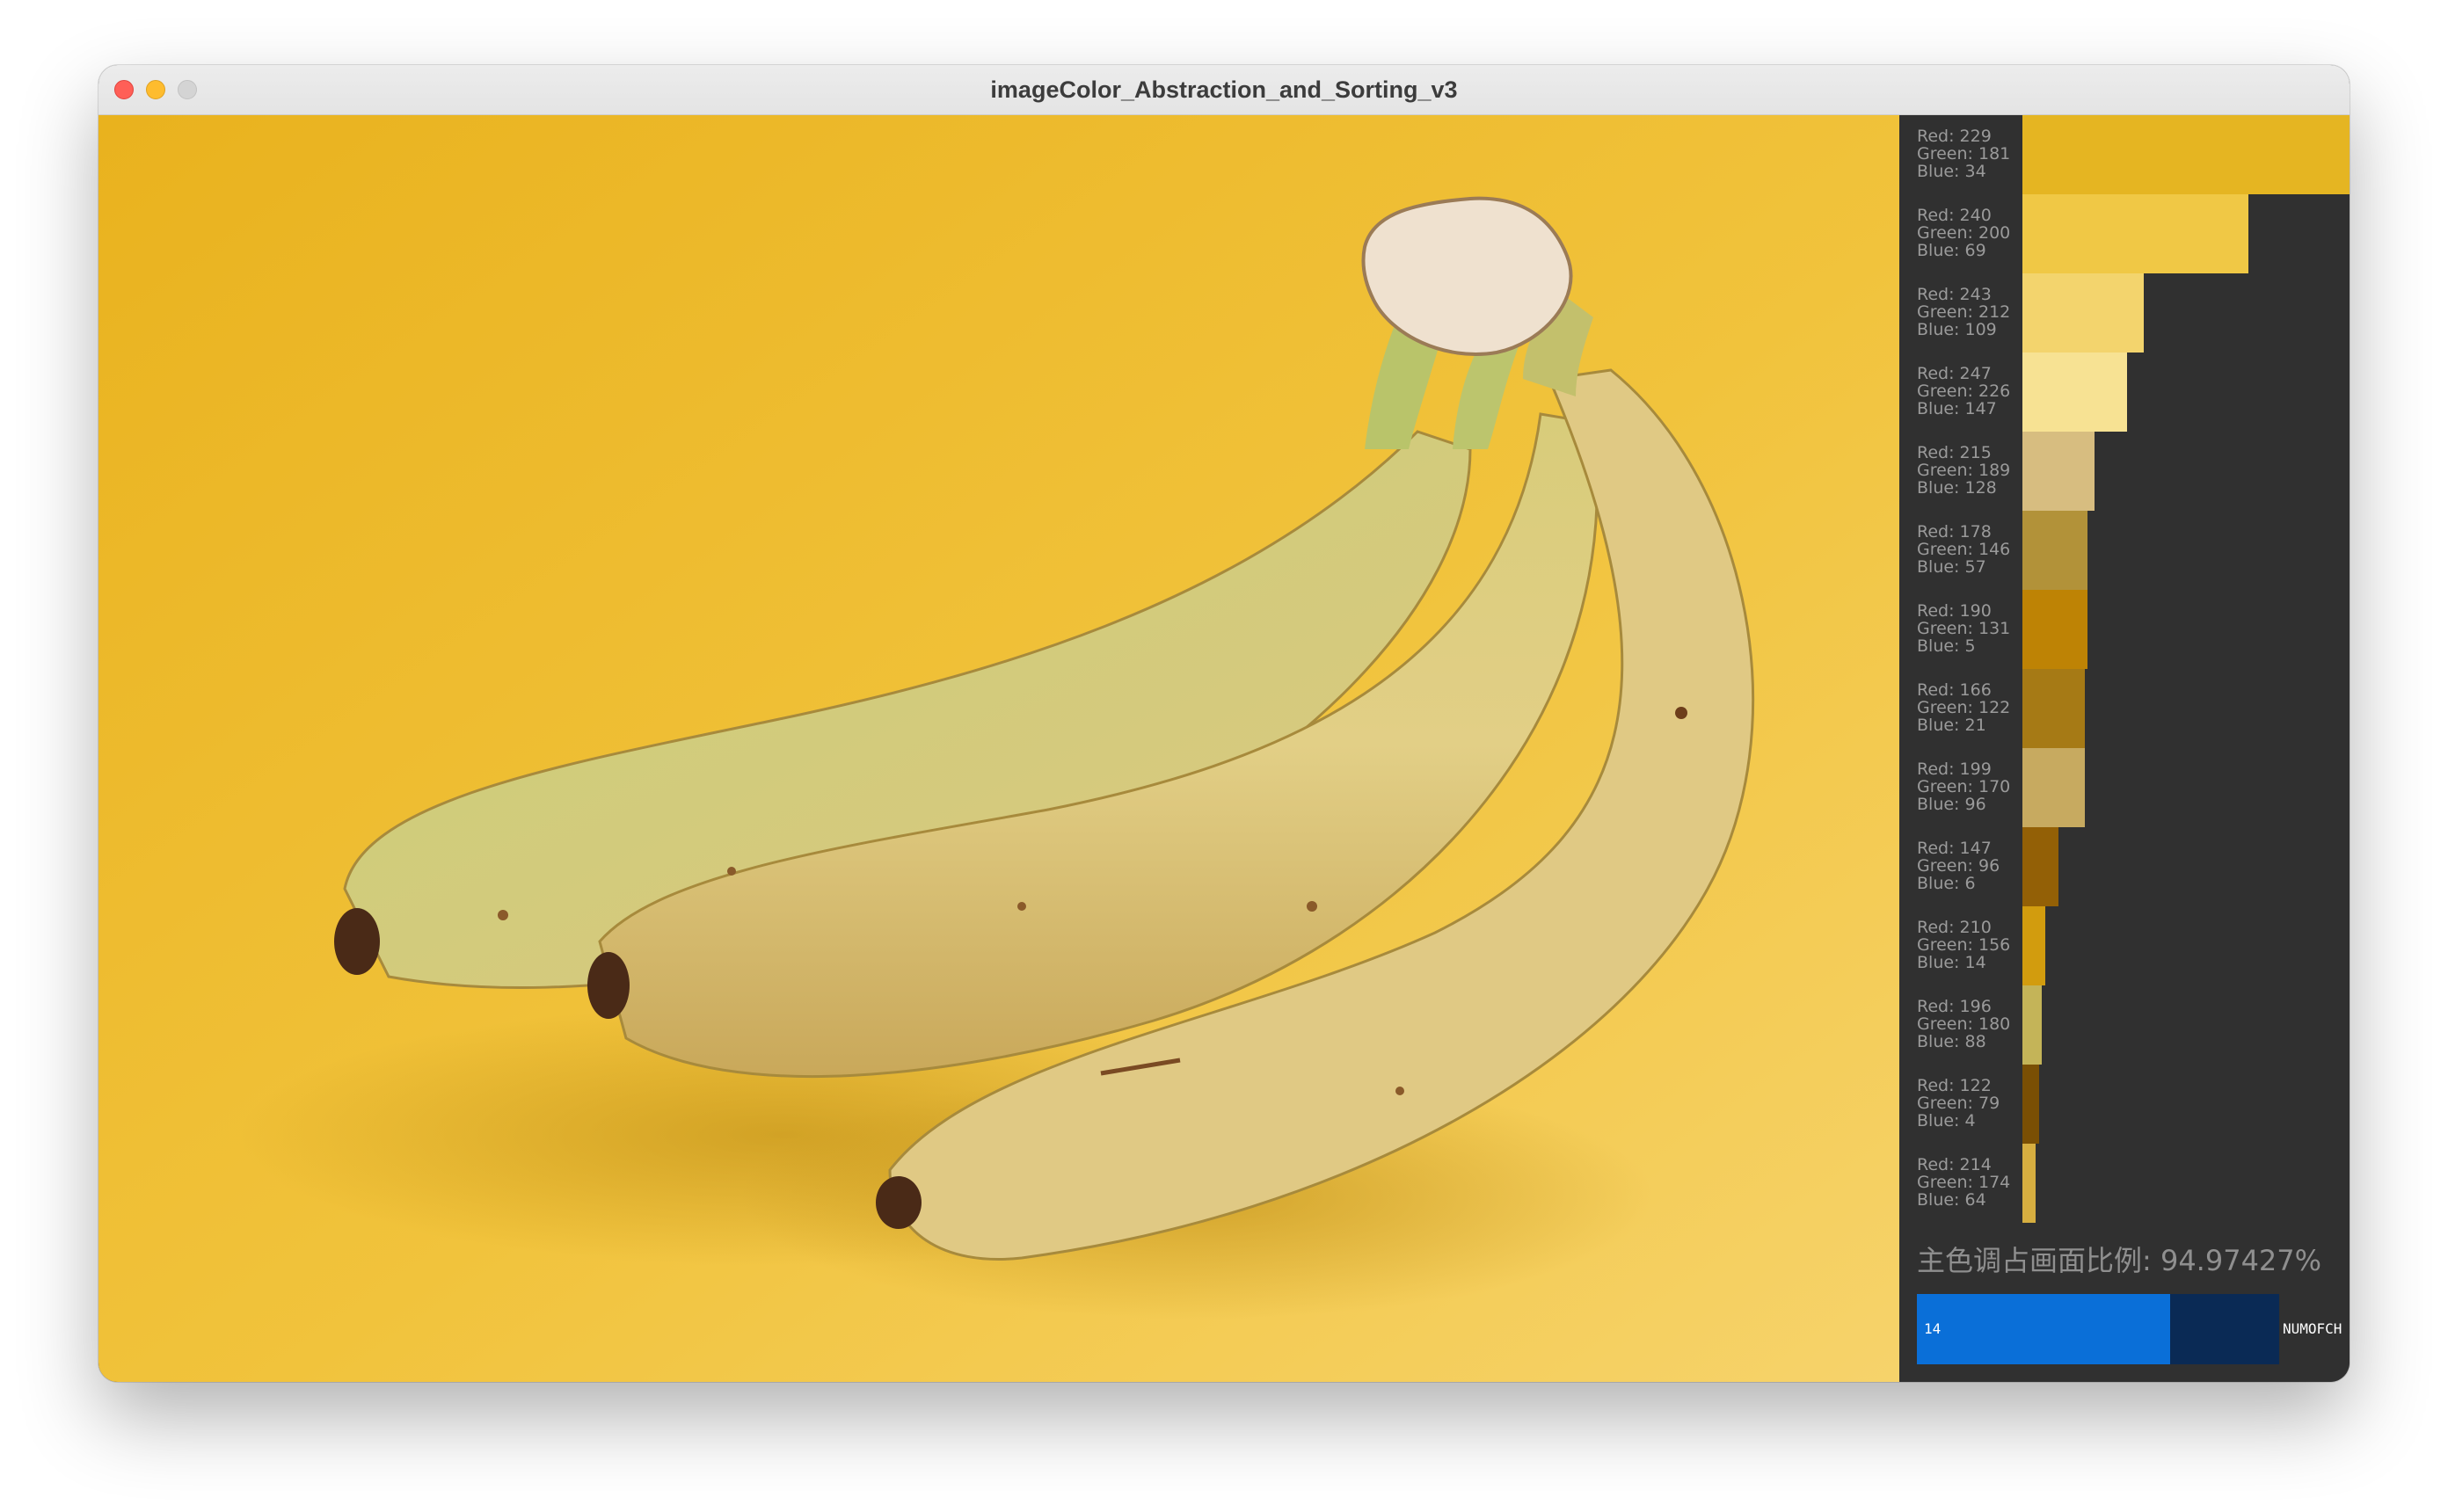 The height and width of the screenshot is (1512, 2448). I want to click on swatch-red-value: Red: 178, so click(1954, 532).